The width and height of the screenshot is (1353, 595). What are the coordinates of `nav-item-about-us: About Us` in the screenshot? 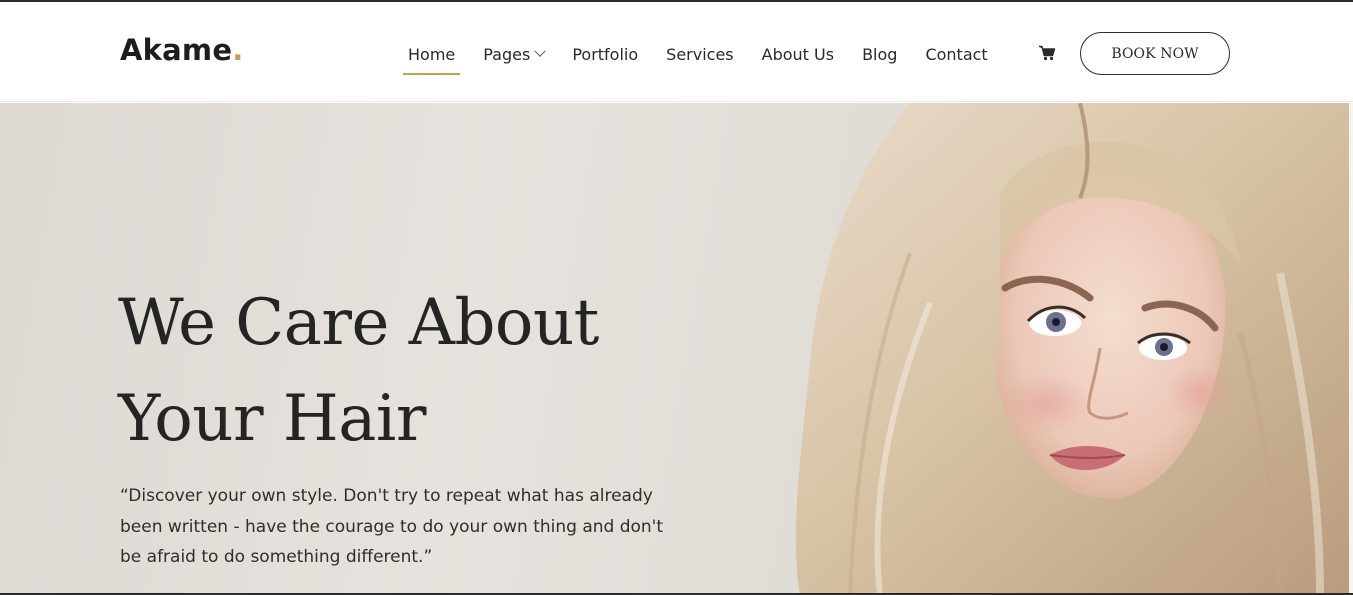 It's located at (798, 54).